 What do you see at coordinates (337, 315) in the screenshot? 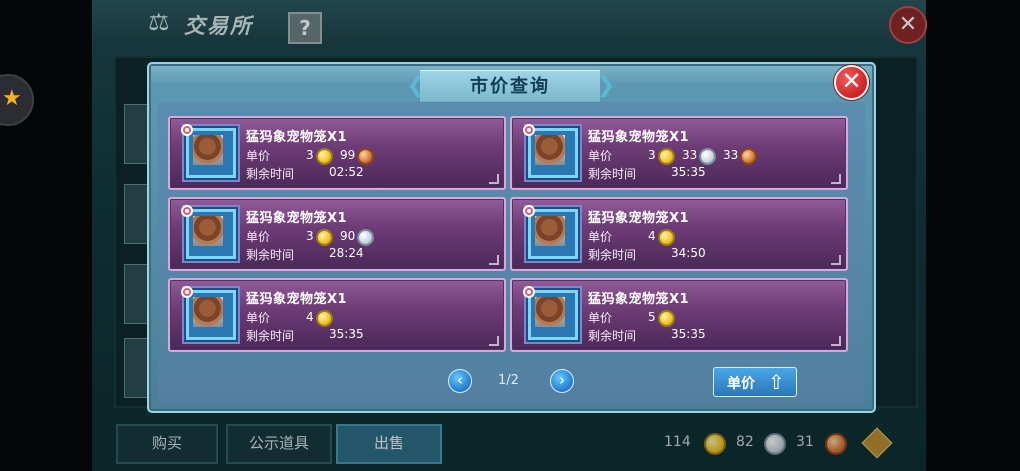
I see `market-listing: 猛犸象宠物笼X1 单价剩余时间 4 35:35` at bounding box center [337, 315].